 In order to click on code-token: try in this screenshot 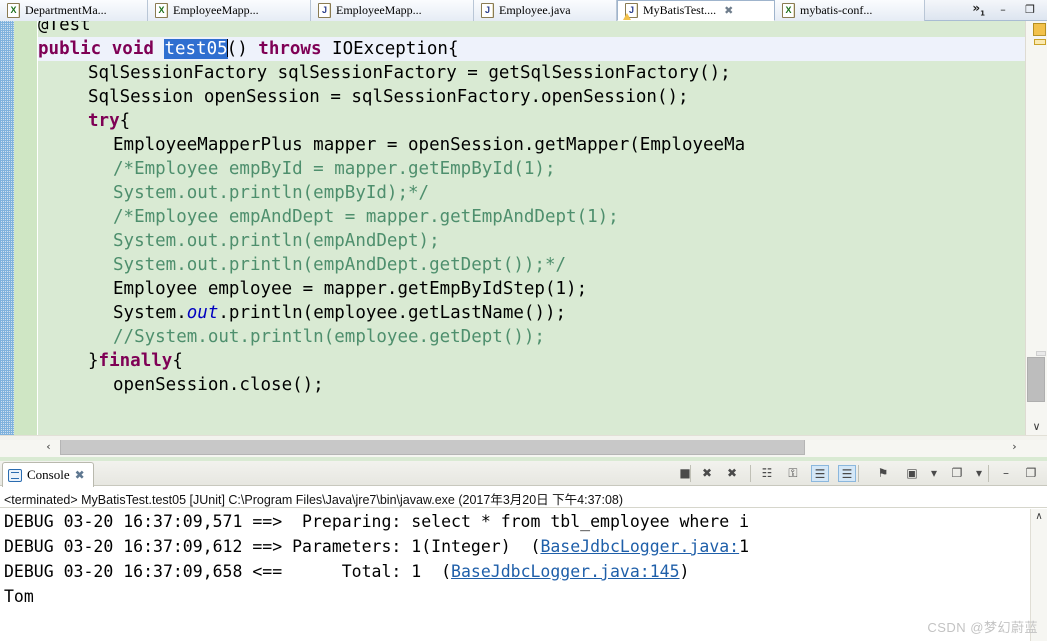, I will do `click(104, 121)`.